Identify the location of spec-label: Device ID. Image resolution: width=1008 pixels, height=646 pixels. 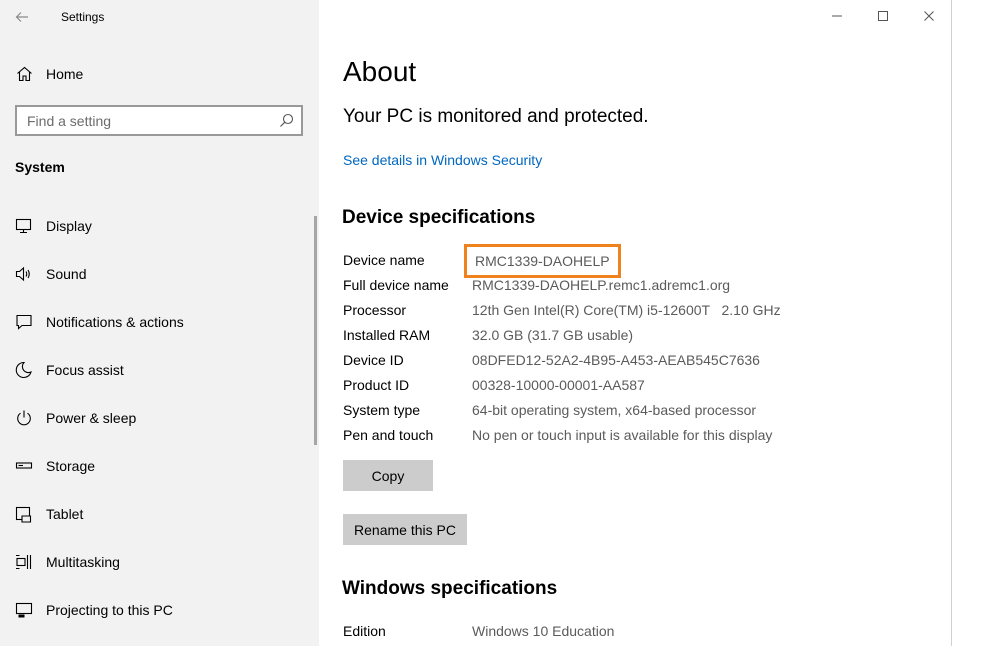
(373, 360).